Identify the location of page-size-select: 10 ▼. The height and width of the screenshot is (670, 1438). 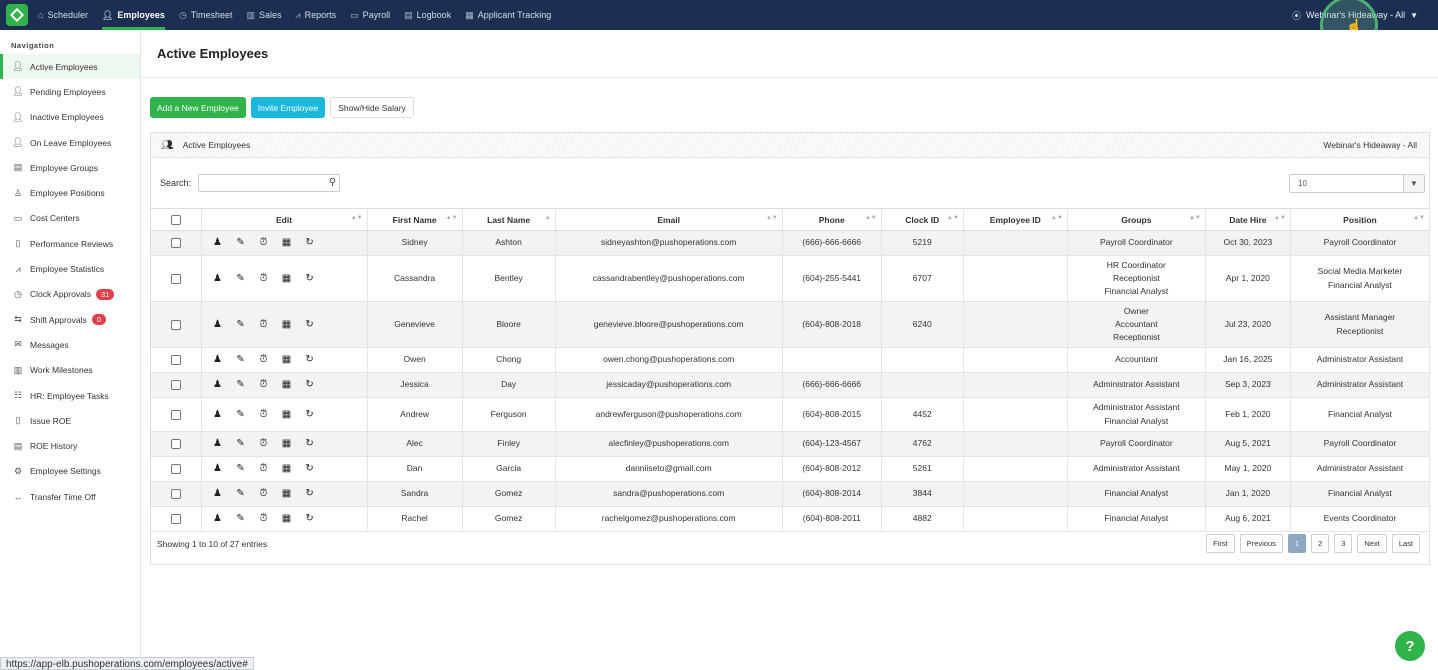
(1357, 183).